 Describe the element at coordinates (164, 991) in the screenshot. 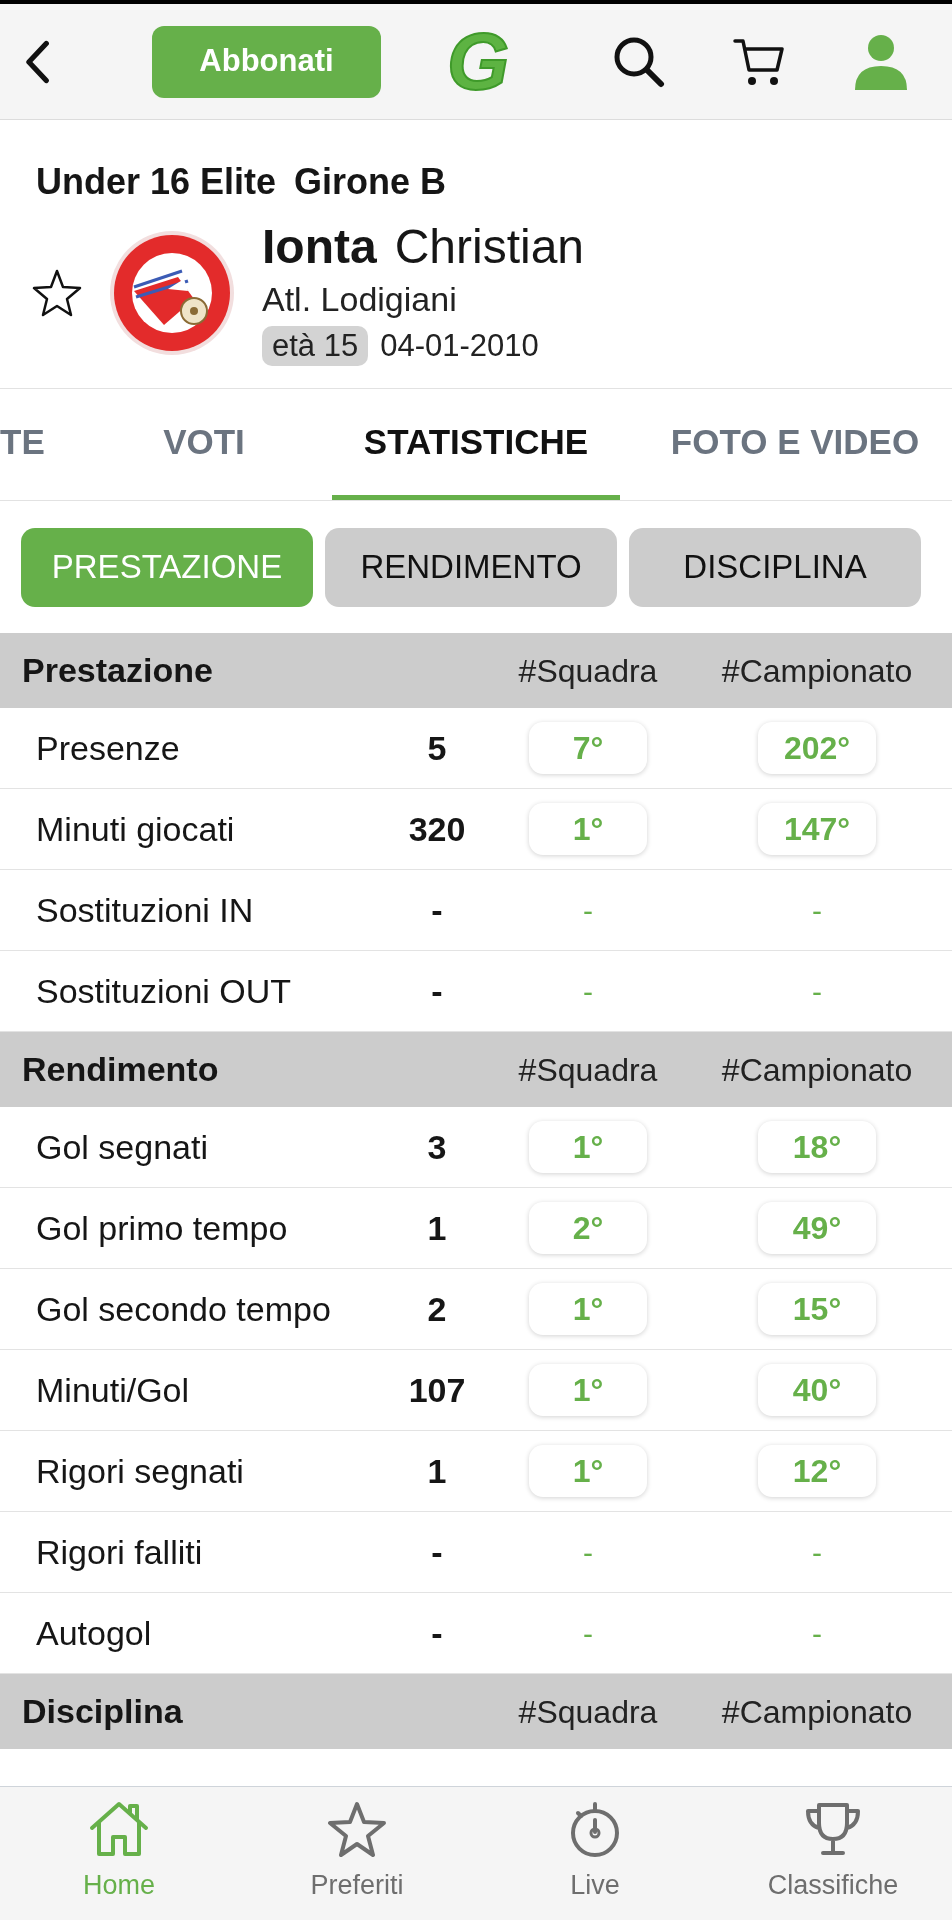

I see `stat-label: Sostituzioni OUT` at that location.